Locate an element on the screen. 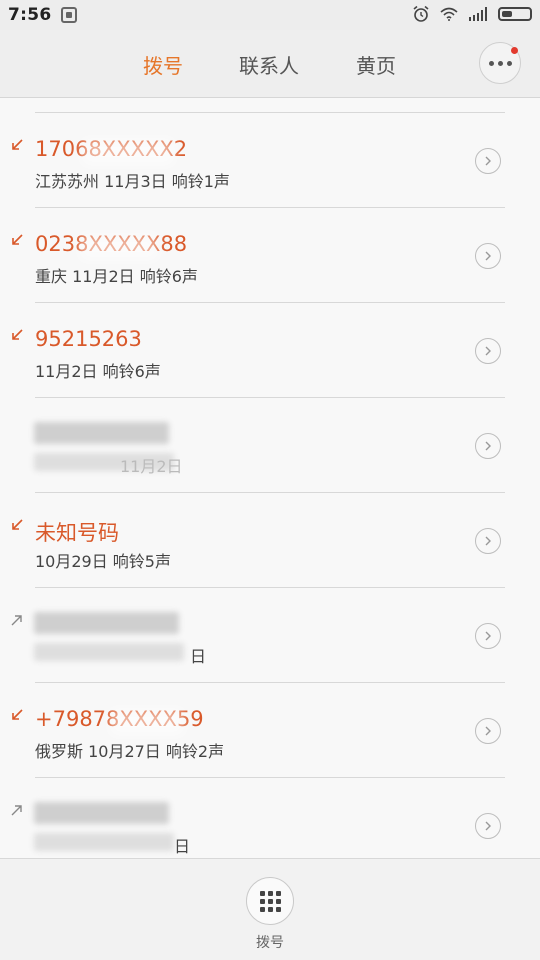 The width and height of the screenshot is (540, 960). call-detail: 11月2日 响铃6声 is located at coordinates (98, 371).